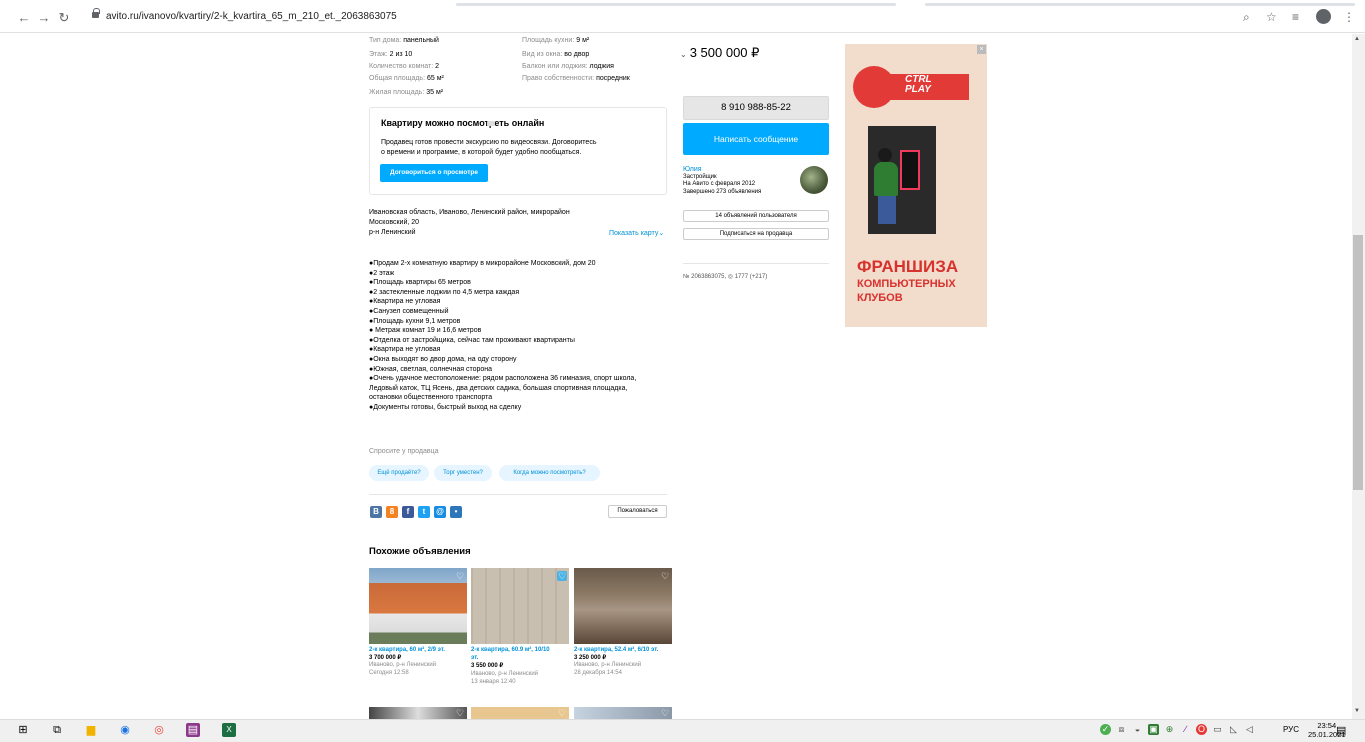  What do you see at coordinates (193, 730) in the screenshot?
I see `winrar-icon: ▤` at bounding box center [193, 730].